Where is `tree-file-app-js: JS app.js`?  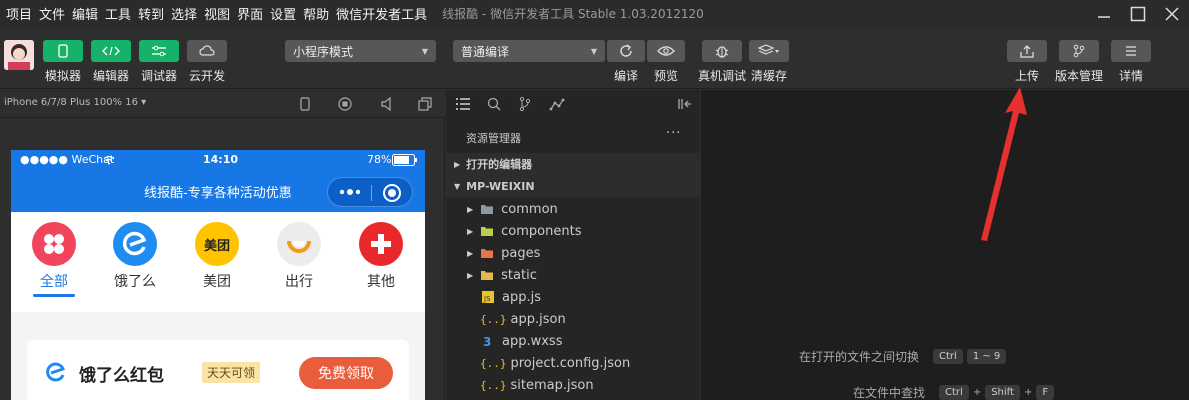 tree-file-app-js: JS app.js is located at coordinates (573, 297).